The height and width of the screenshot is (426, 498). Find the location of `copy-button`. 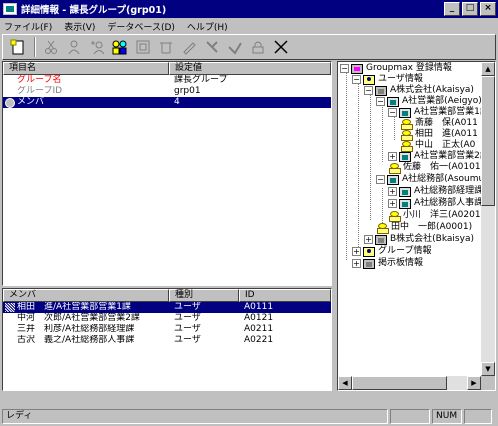

copy-button is located at coordinates (143, 47).